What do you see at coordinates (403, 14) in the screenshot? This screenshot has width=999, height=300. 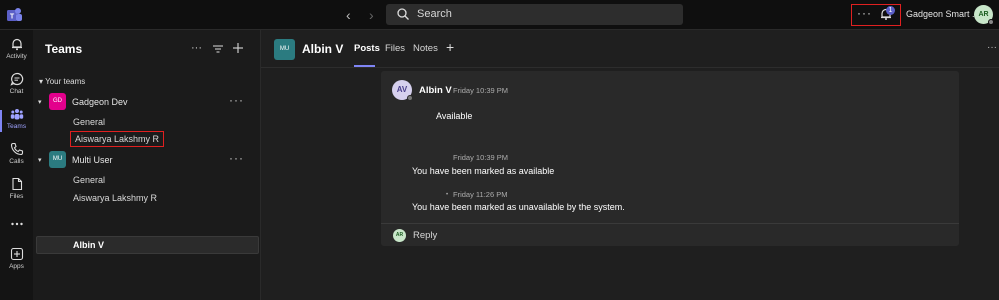 I see `search-icon` at bounding box center [403, 14].